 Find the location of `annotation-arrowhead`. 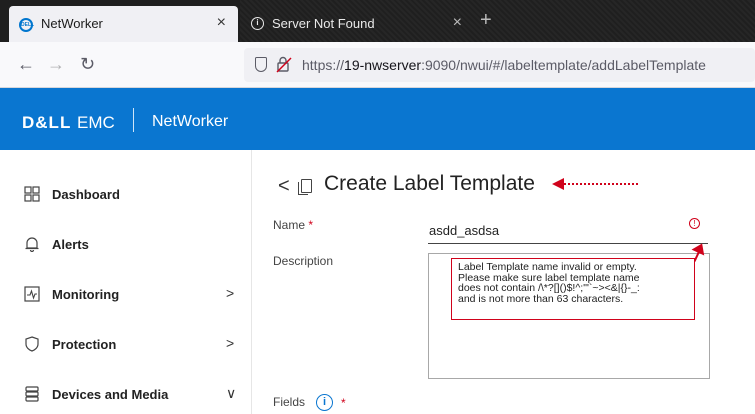

annotation-arrowhead is located at coordinates (558, 184).